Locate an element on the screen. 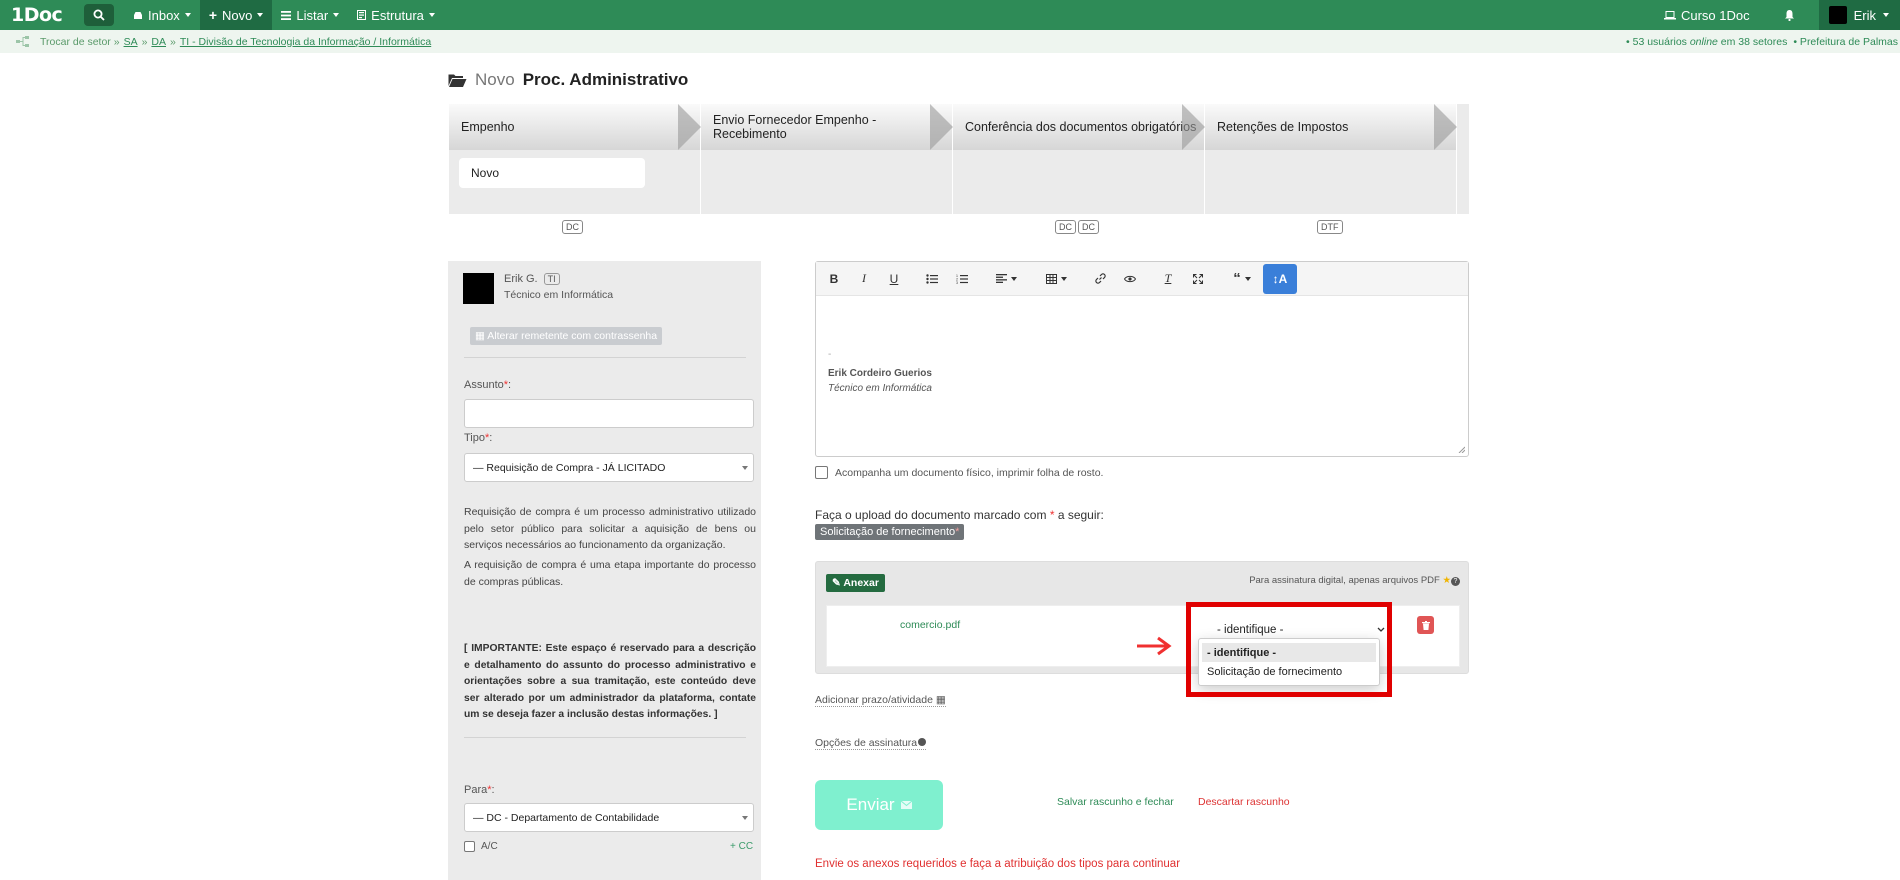  font-size-icon: ↕A is located at coordinates (1280, 278).